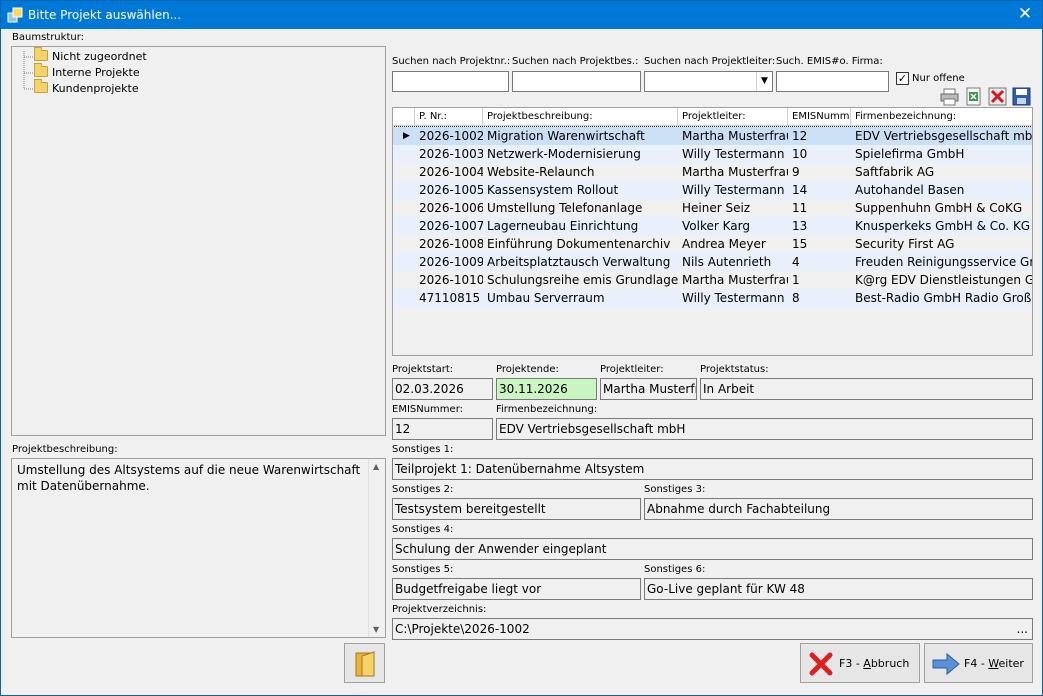  Describe the element at coordinates (450, 81) in the screenshot. I see `search-nr-input` at that location.